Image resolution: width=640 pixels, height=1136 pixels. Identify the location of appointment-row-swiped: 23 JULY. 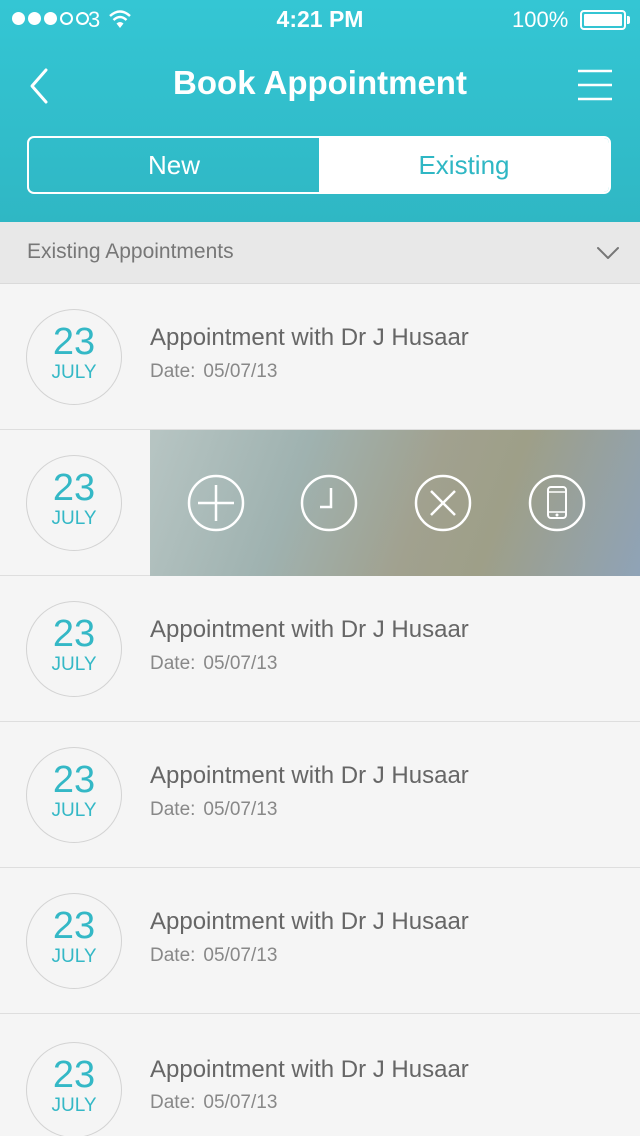
(320, 503).